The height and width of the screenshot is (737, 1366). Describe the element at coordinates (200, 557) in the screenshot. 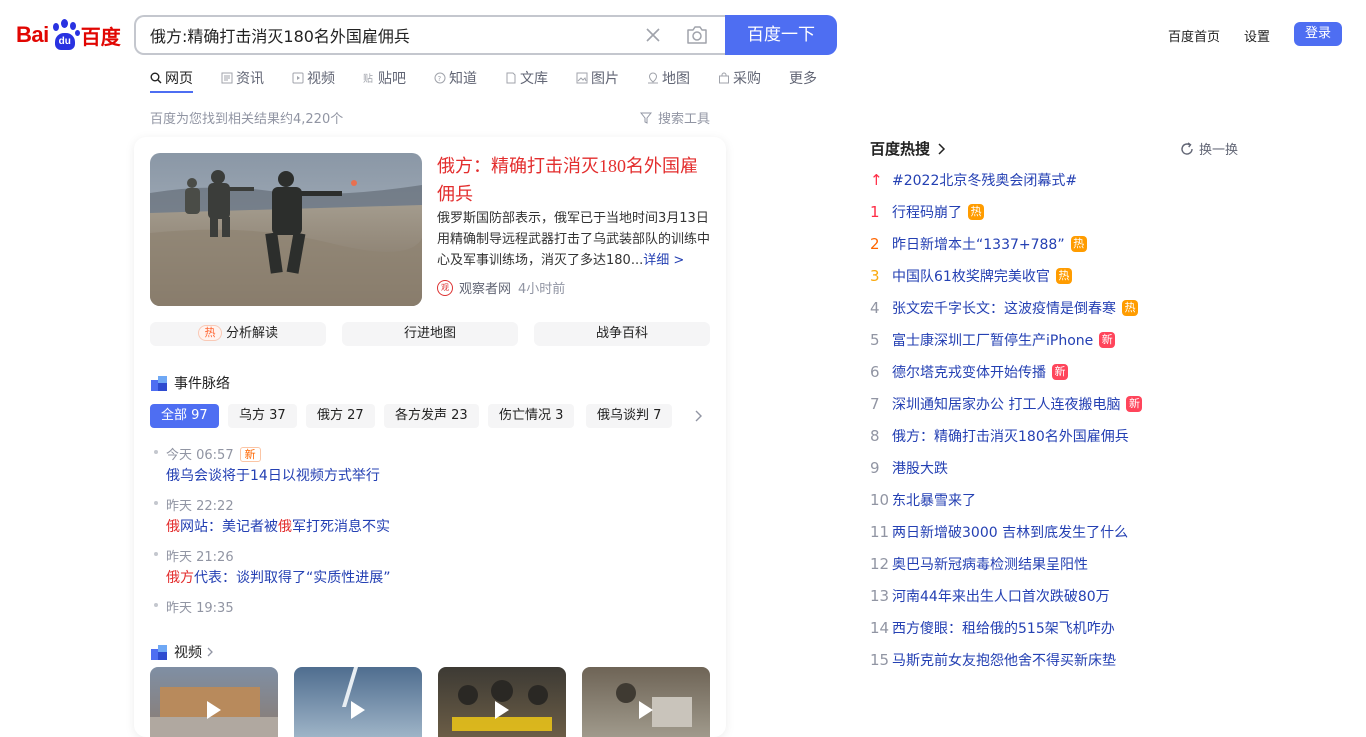

I see `event-time: 昨天 21:26` at that location.